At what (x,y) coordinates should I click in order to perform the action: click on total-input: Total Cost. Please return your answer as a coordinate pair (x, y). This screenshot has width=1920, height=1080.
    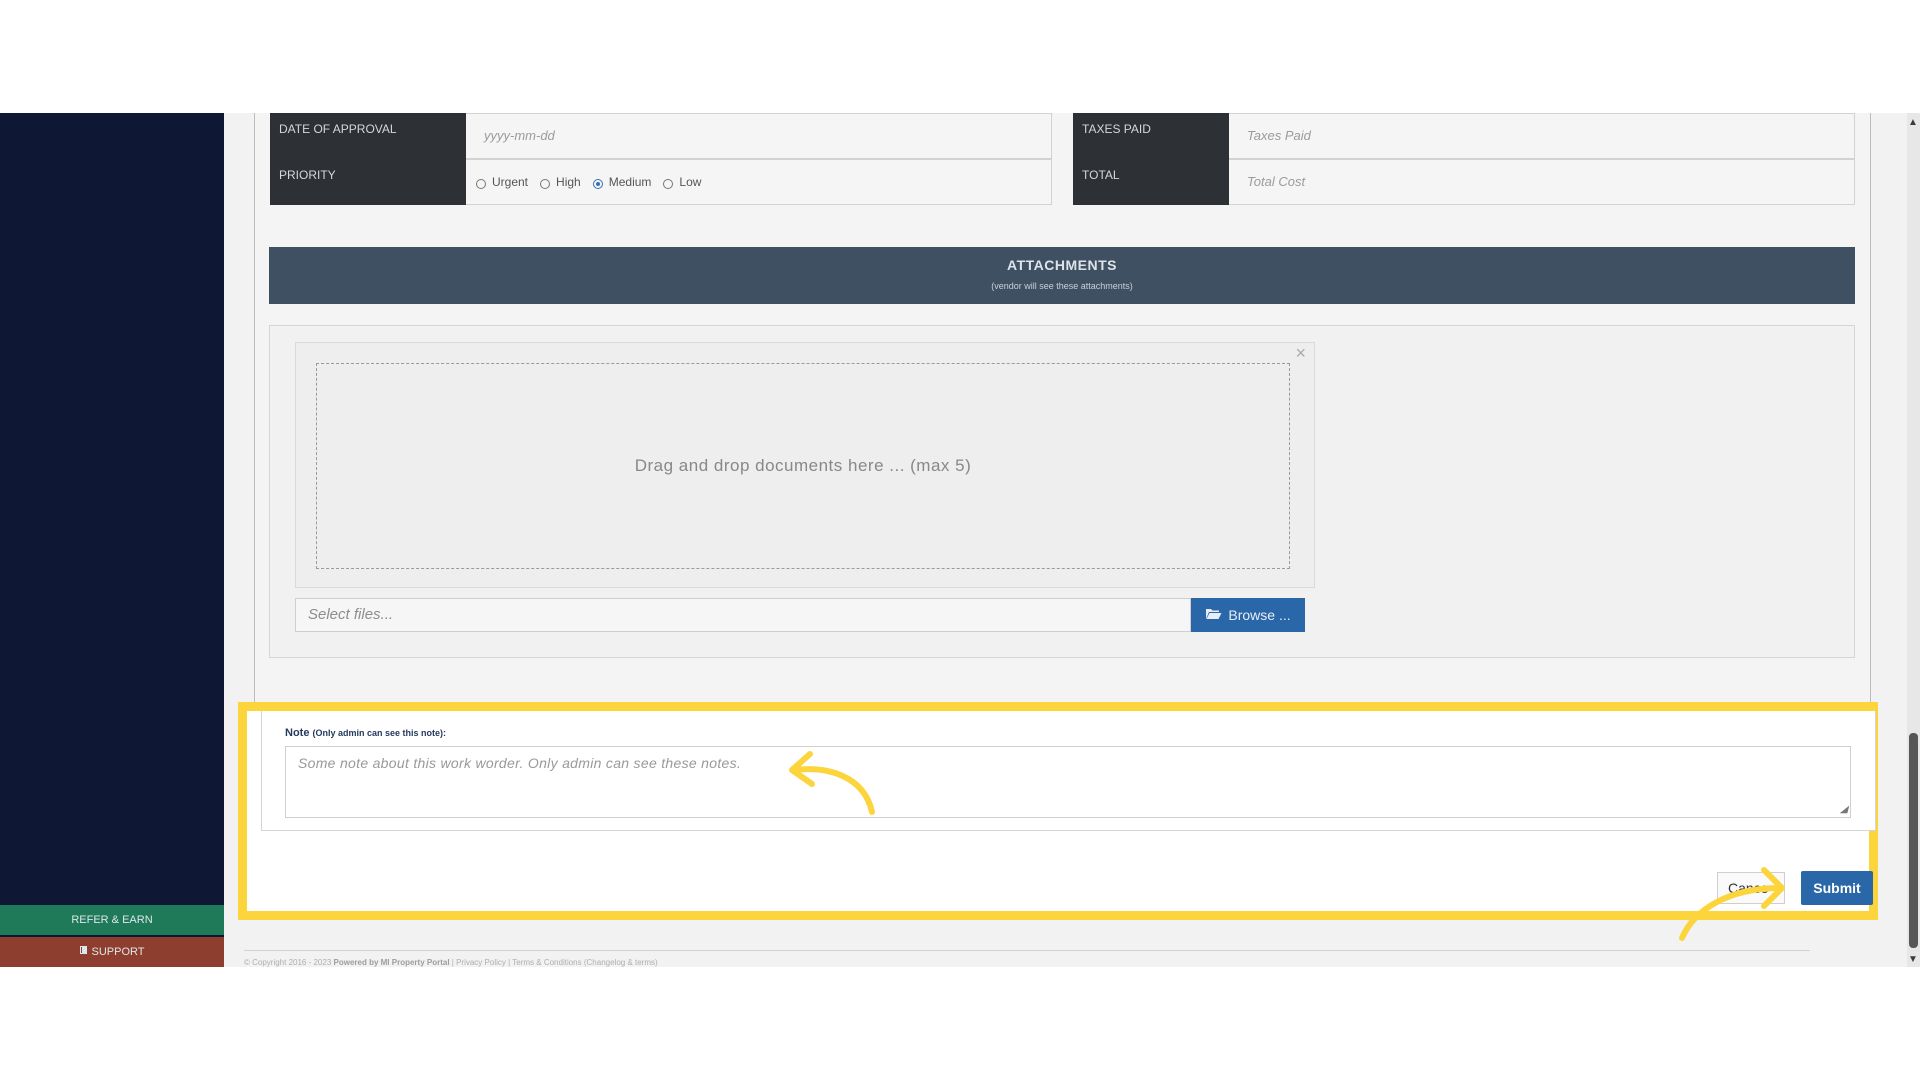
    Looking at the image, I should click on (1542, 182).